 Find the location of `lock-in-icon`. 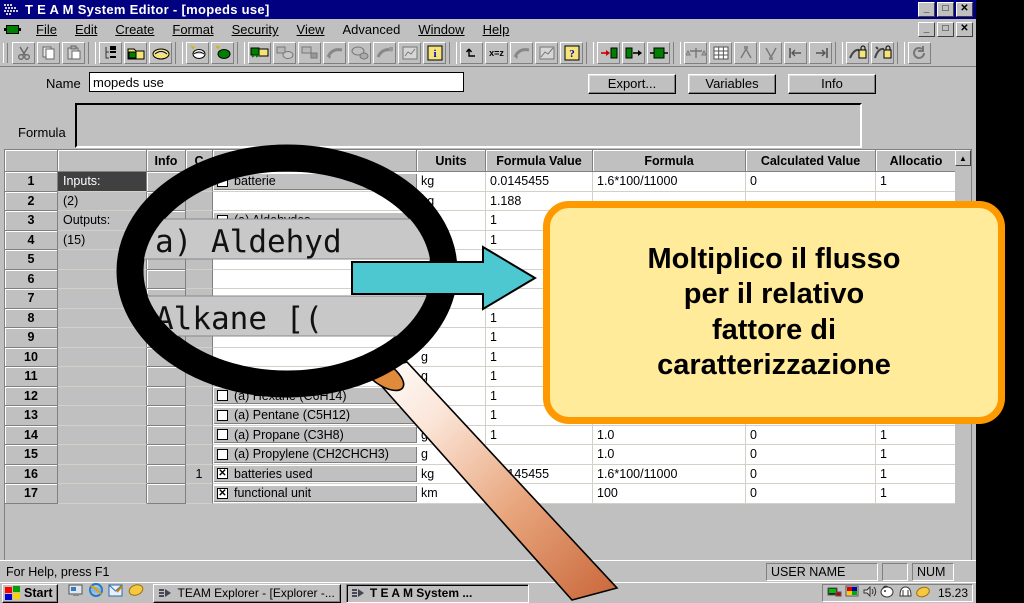

lock-in-icon is located at coordinates (857, 53).